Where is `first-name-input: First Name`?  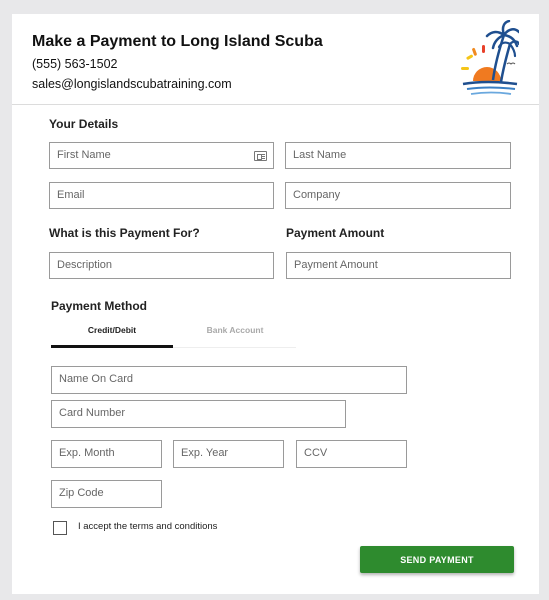 first-name-input: First Name is located at coordinates (161, 155).